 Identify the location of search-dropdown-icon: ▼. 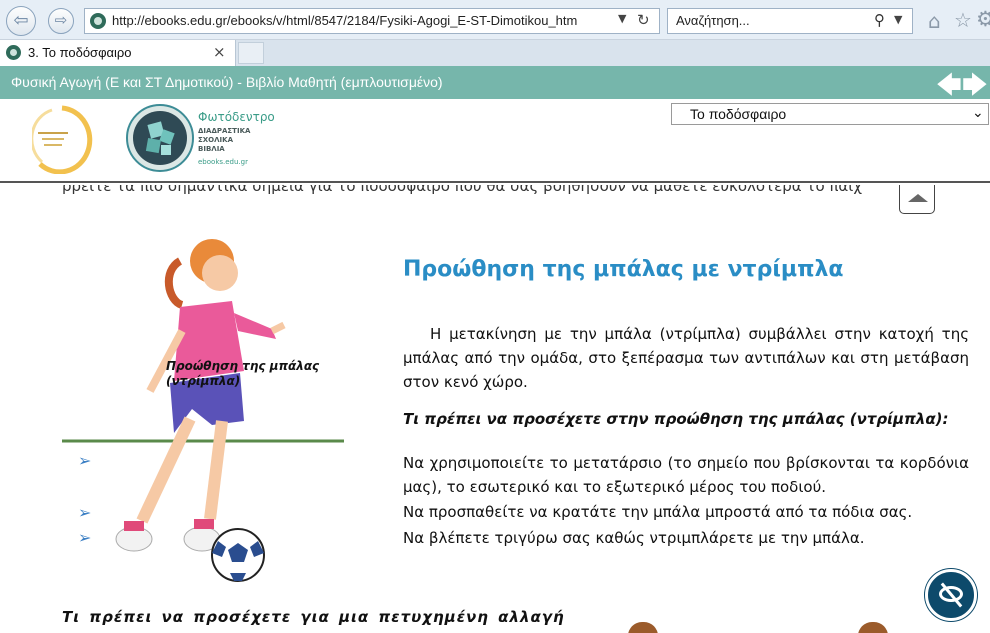
(898, 19).